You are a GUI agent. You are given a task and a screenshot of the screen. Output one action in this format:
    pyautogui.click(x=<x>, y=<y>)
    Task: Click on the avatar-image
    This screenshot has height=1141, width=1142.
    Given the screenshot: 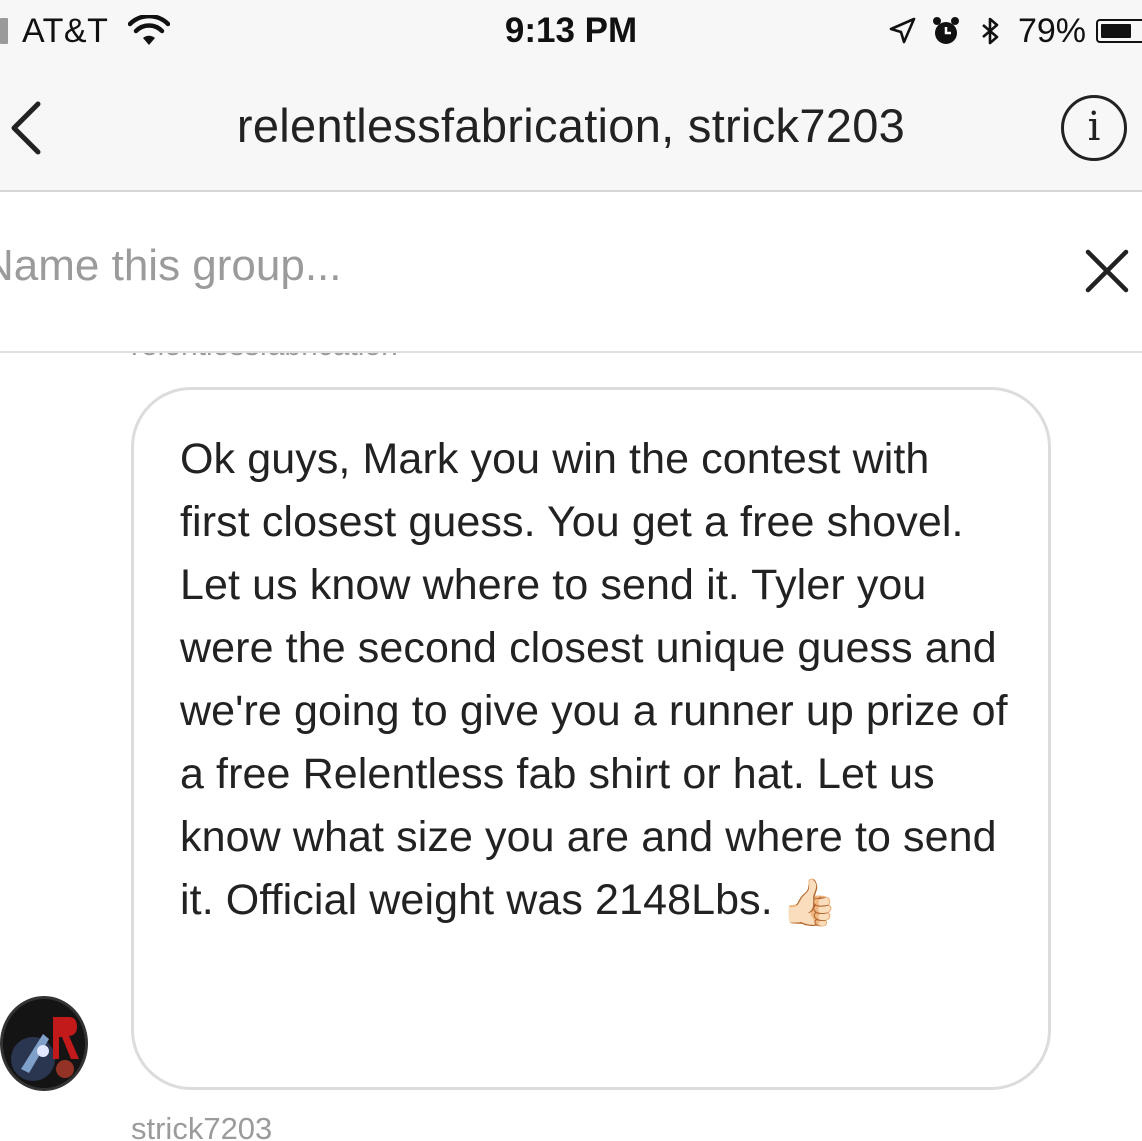 What is the action you would take?
    pyautogui.click(x=44, y=1043)
    